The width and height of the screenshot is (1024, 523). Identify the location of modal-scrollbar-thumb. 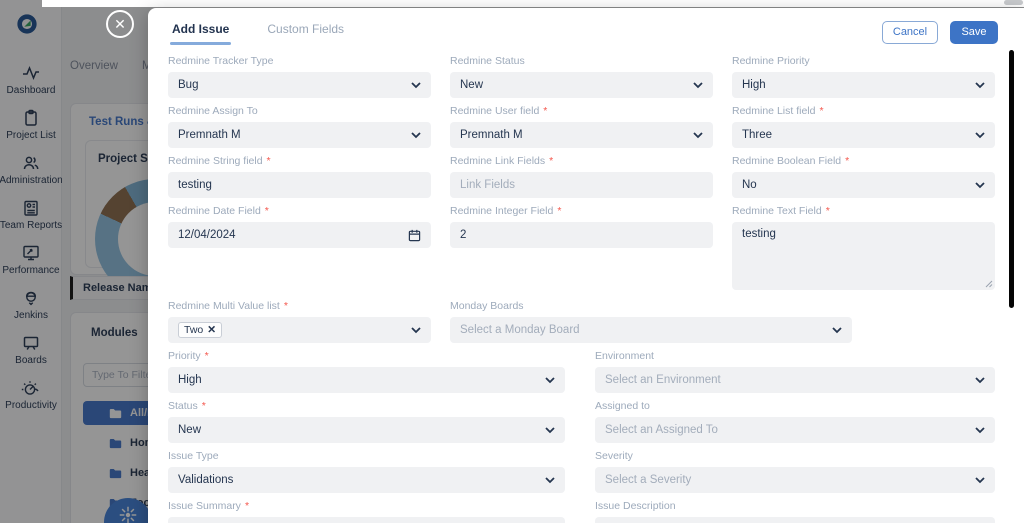
(1011, 179).